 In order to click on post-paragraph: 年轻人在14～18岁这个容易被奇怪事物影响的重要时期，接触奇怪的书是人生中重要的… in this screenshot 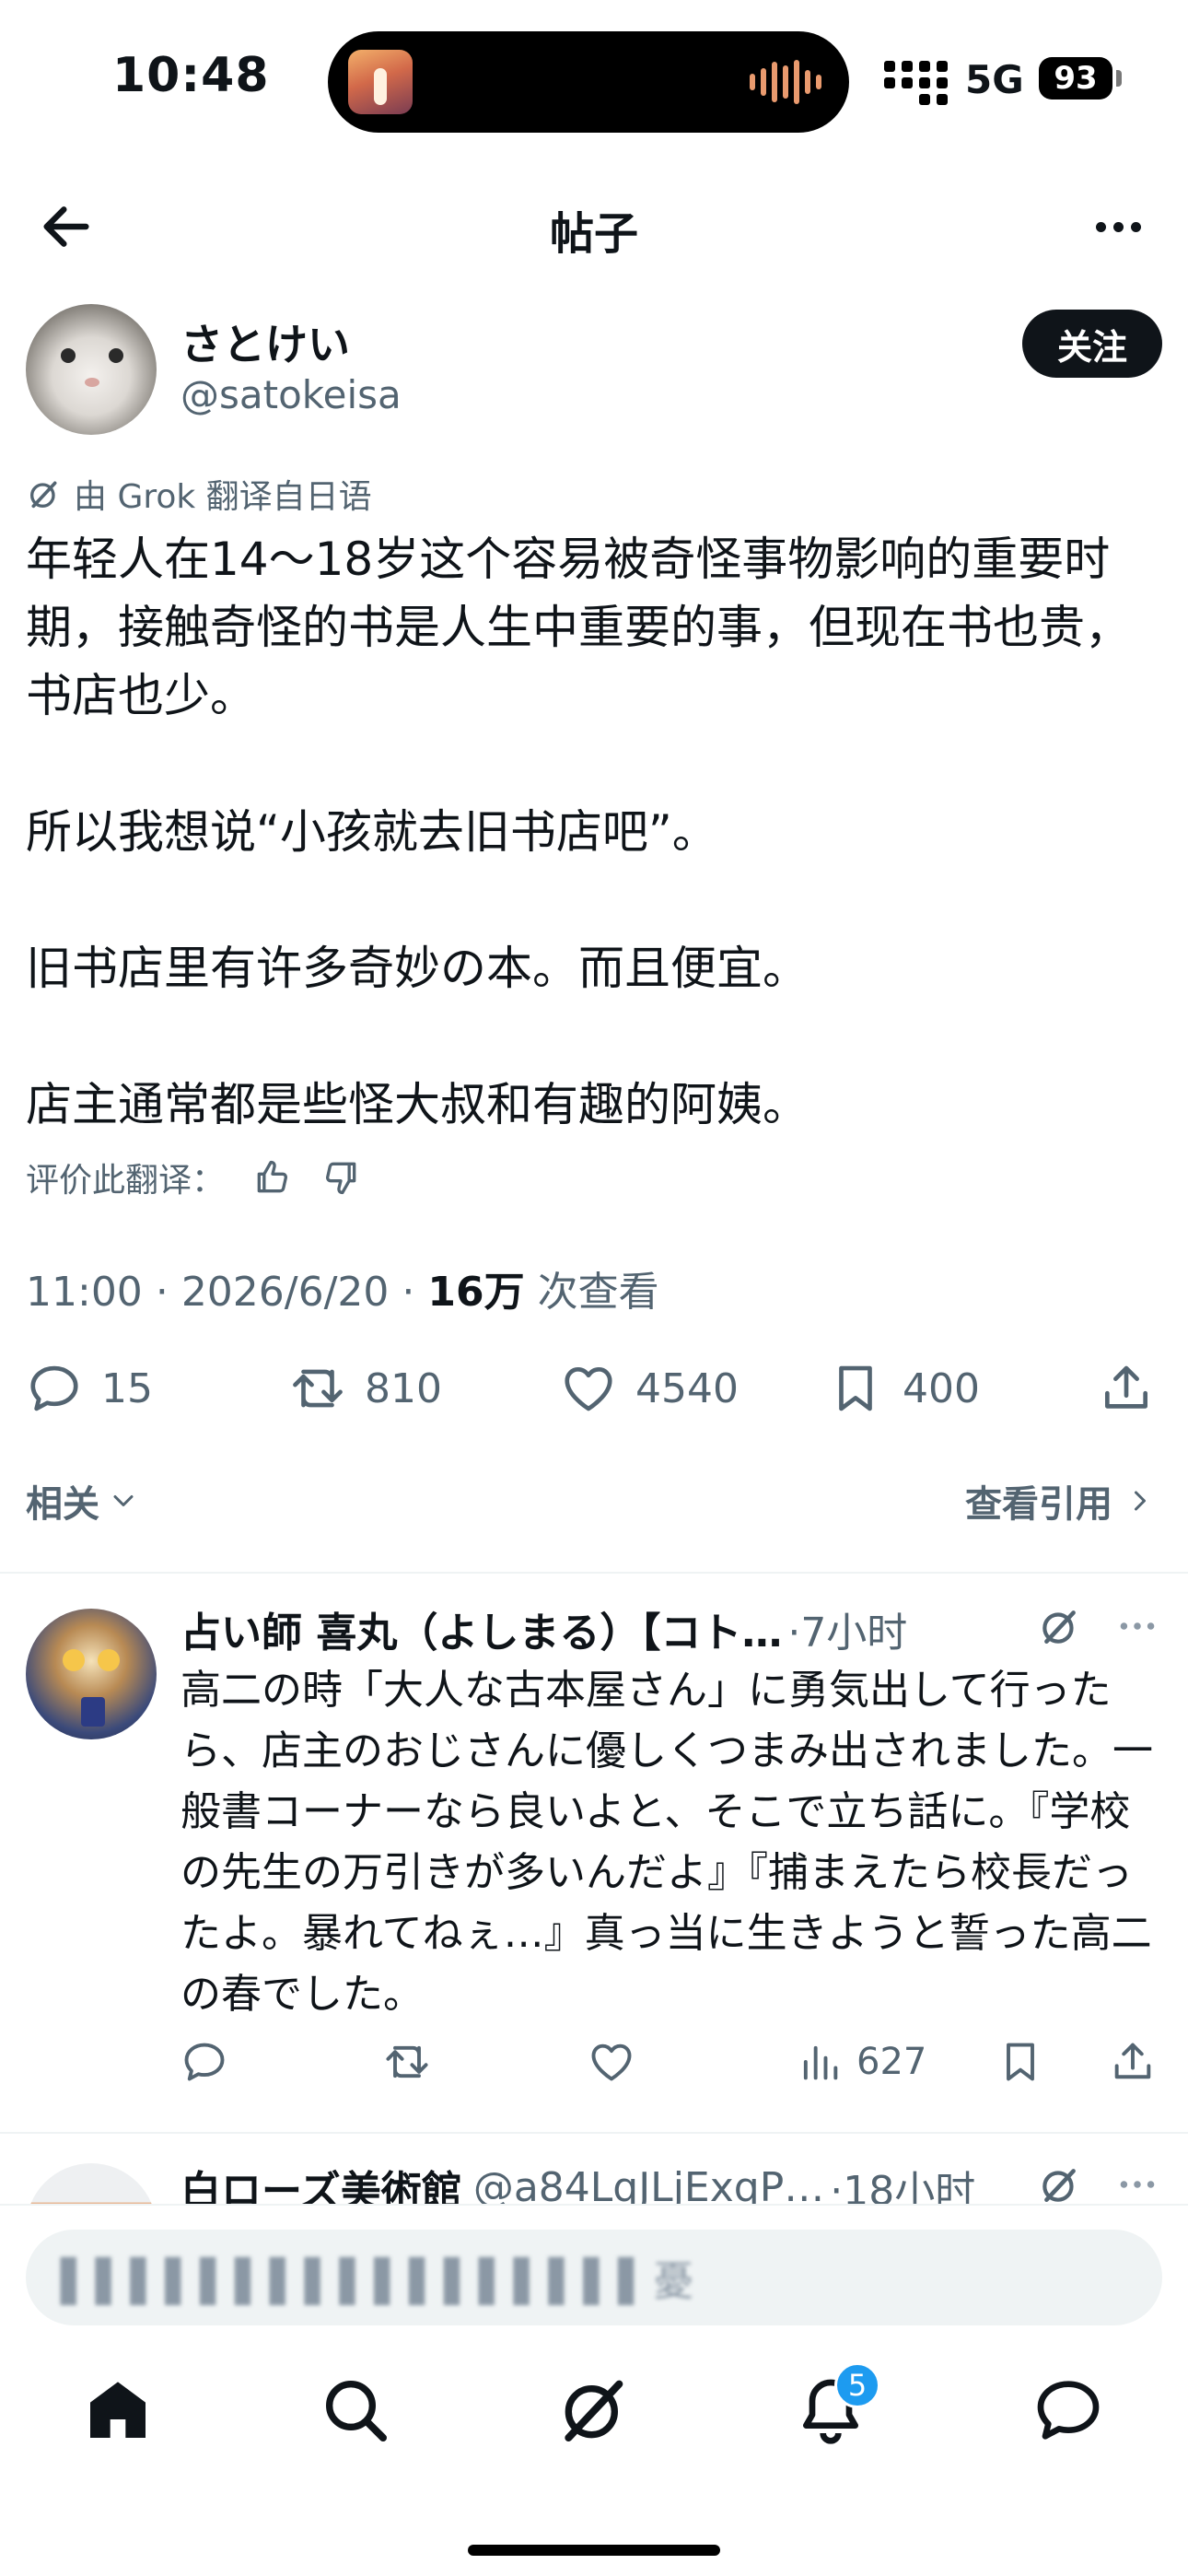, I will do `click(578, 627)`.